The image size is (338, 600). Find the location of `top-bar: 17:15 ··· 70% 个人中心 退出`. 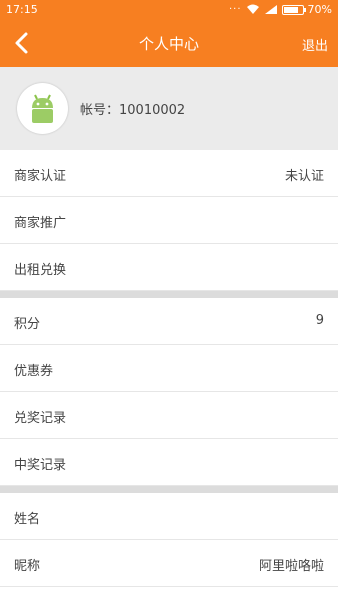

top-bar: 17:15 ··· 70% 个人中心 退出 is located at coordinates (169, 33).